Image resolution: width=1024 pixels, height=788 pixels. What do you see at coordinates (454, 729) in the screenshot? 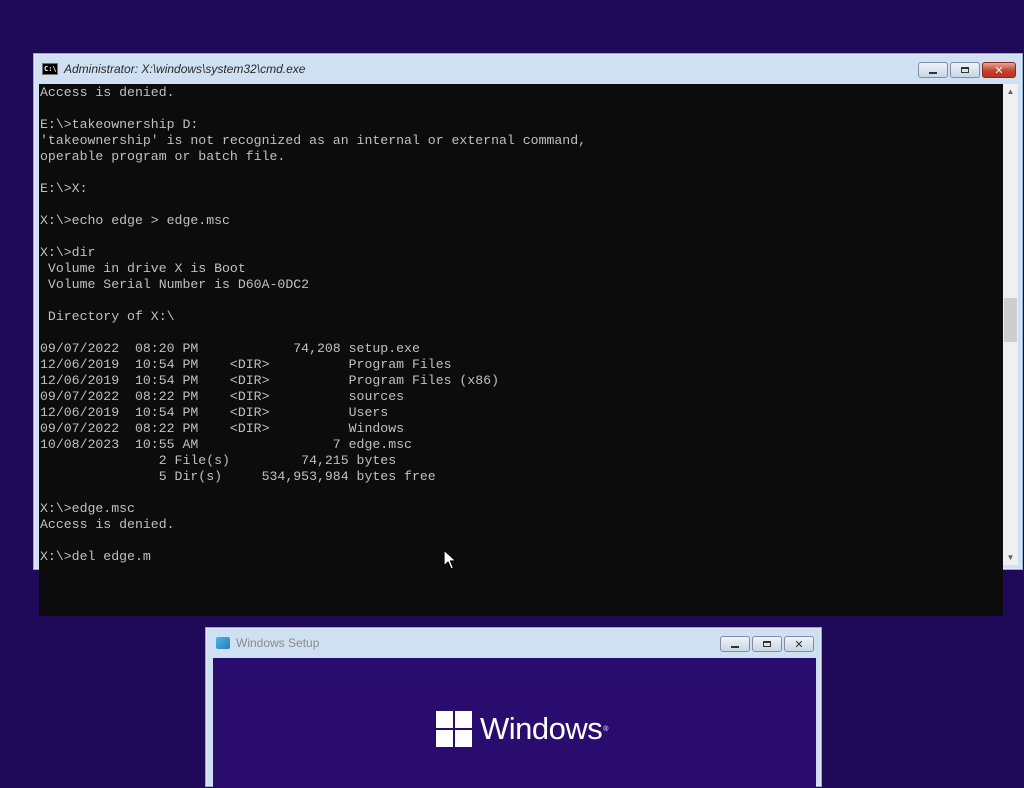
I see `windows-logo-icon` at bounding box center [454, 729].